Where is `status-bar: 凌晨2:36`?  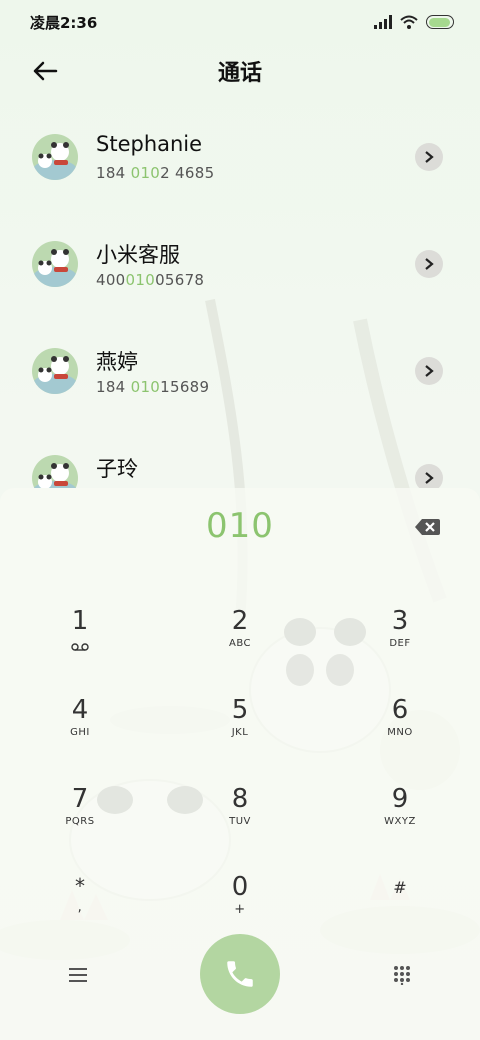 status-bar: 凌晨2:36 is located at coordinates (240, 22).